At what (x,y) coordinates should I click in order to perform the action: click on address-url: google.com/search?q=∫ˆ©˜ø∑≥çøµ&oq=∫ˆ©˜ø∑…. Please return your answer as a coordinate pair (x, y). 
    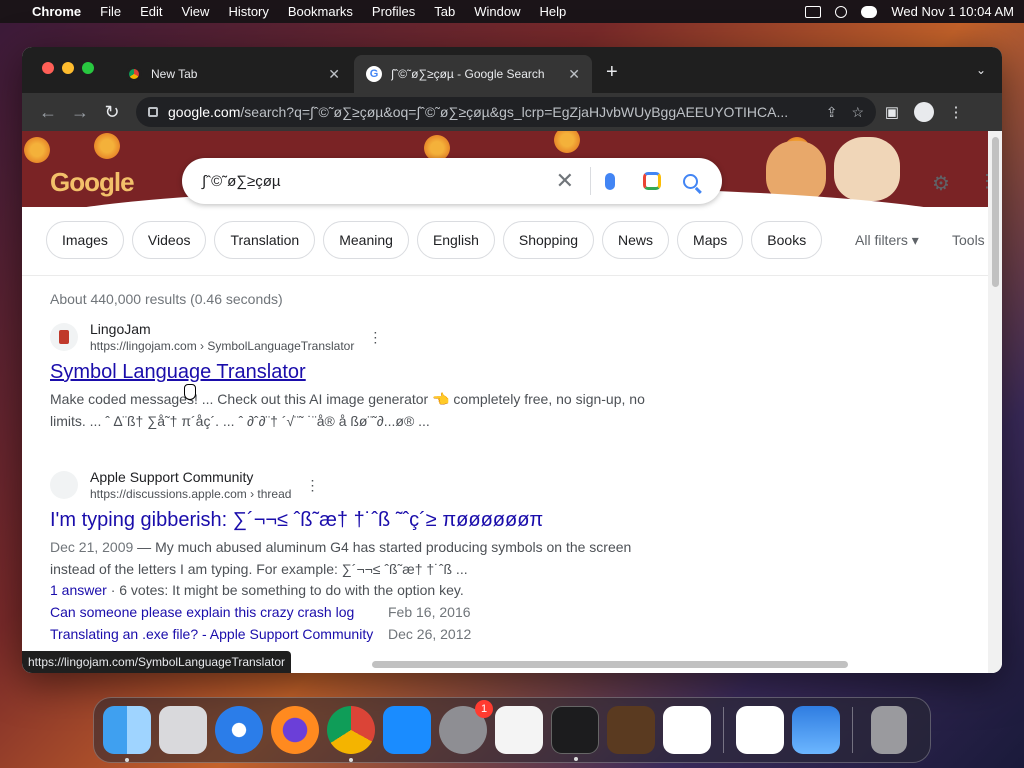
    Looking at the image, I should click on (478, 112).